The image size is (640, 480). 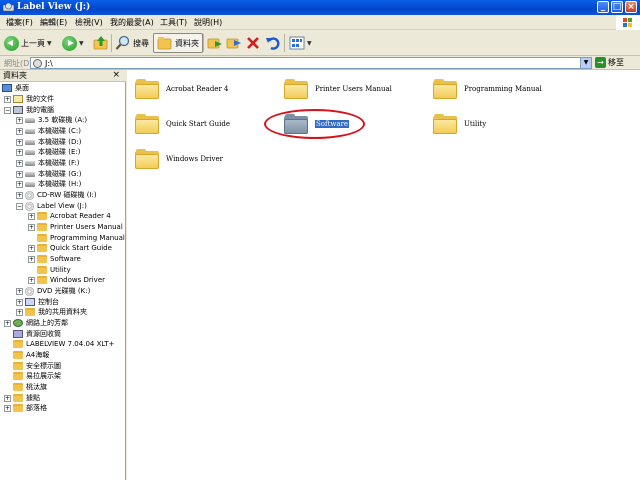 What do you see at coordinates (609, 62) in the screenshot?
I see `go-button: → 移至` at bounding box center [609, 62].